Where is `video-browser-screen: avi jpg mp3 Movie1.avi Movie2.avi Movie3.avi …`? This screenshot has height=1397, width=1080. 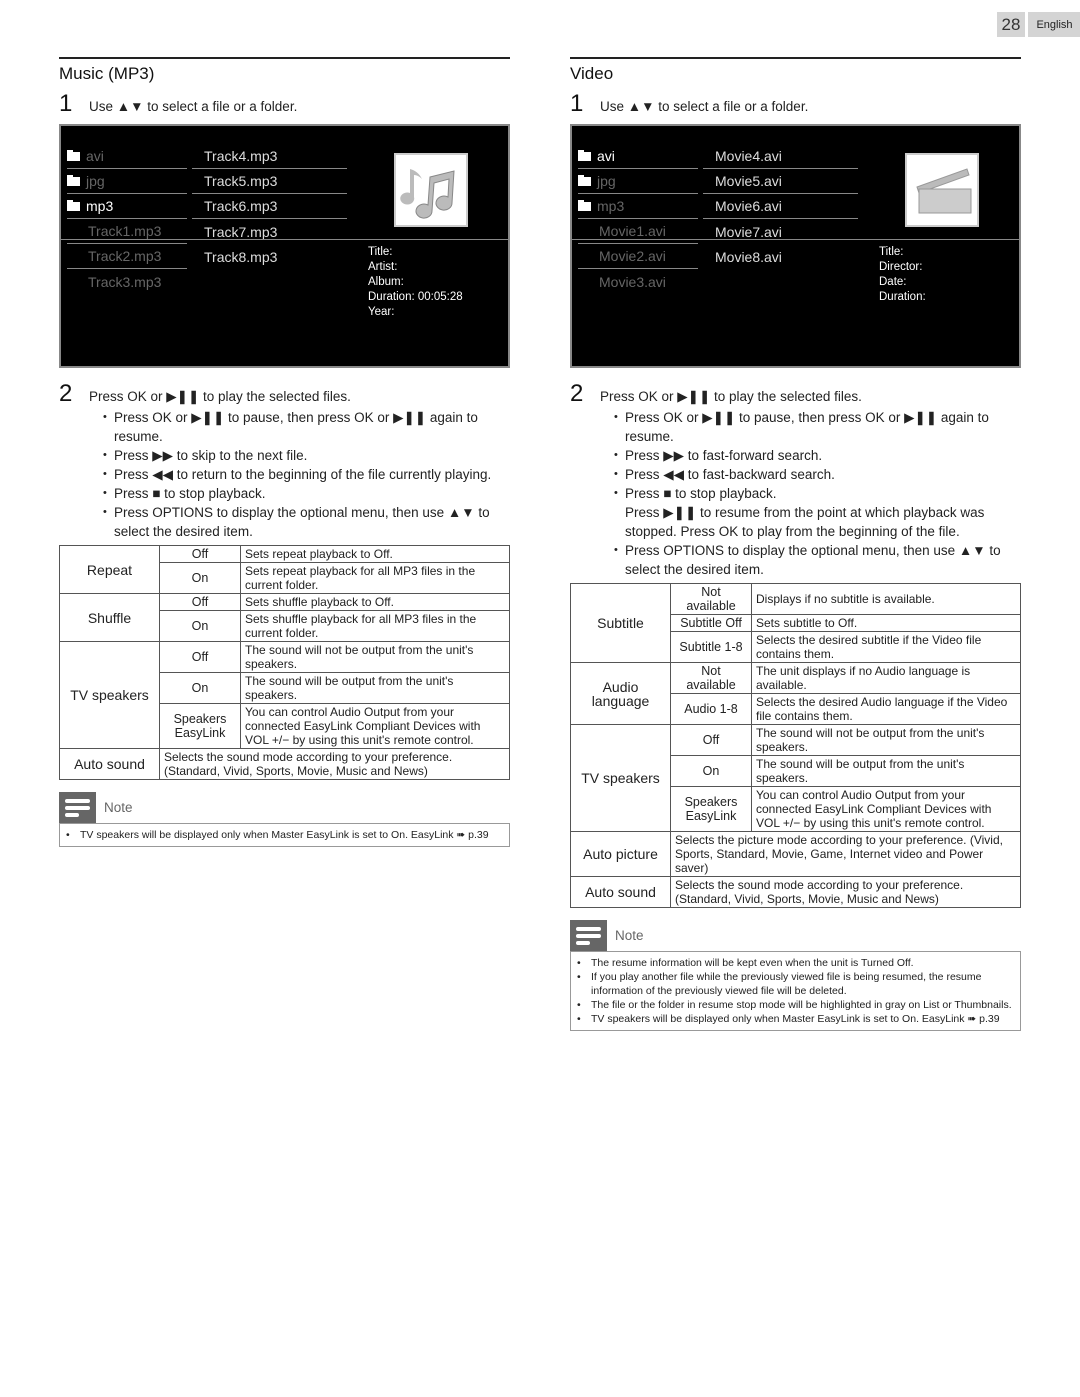 video-browser-screen: avi jpg mp3 Movie1.avi Movie2.avi Movie3.avi … is located at coordinates (795, 246).